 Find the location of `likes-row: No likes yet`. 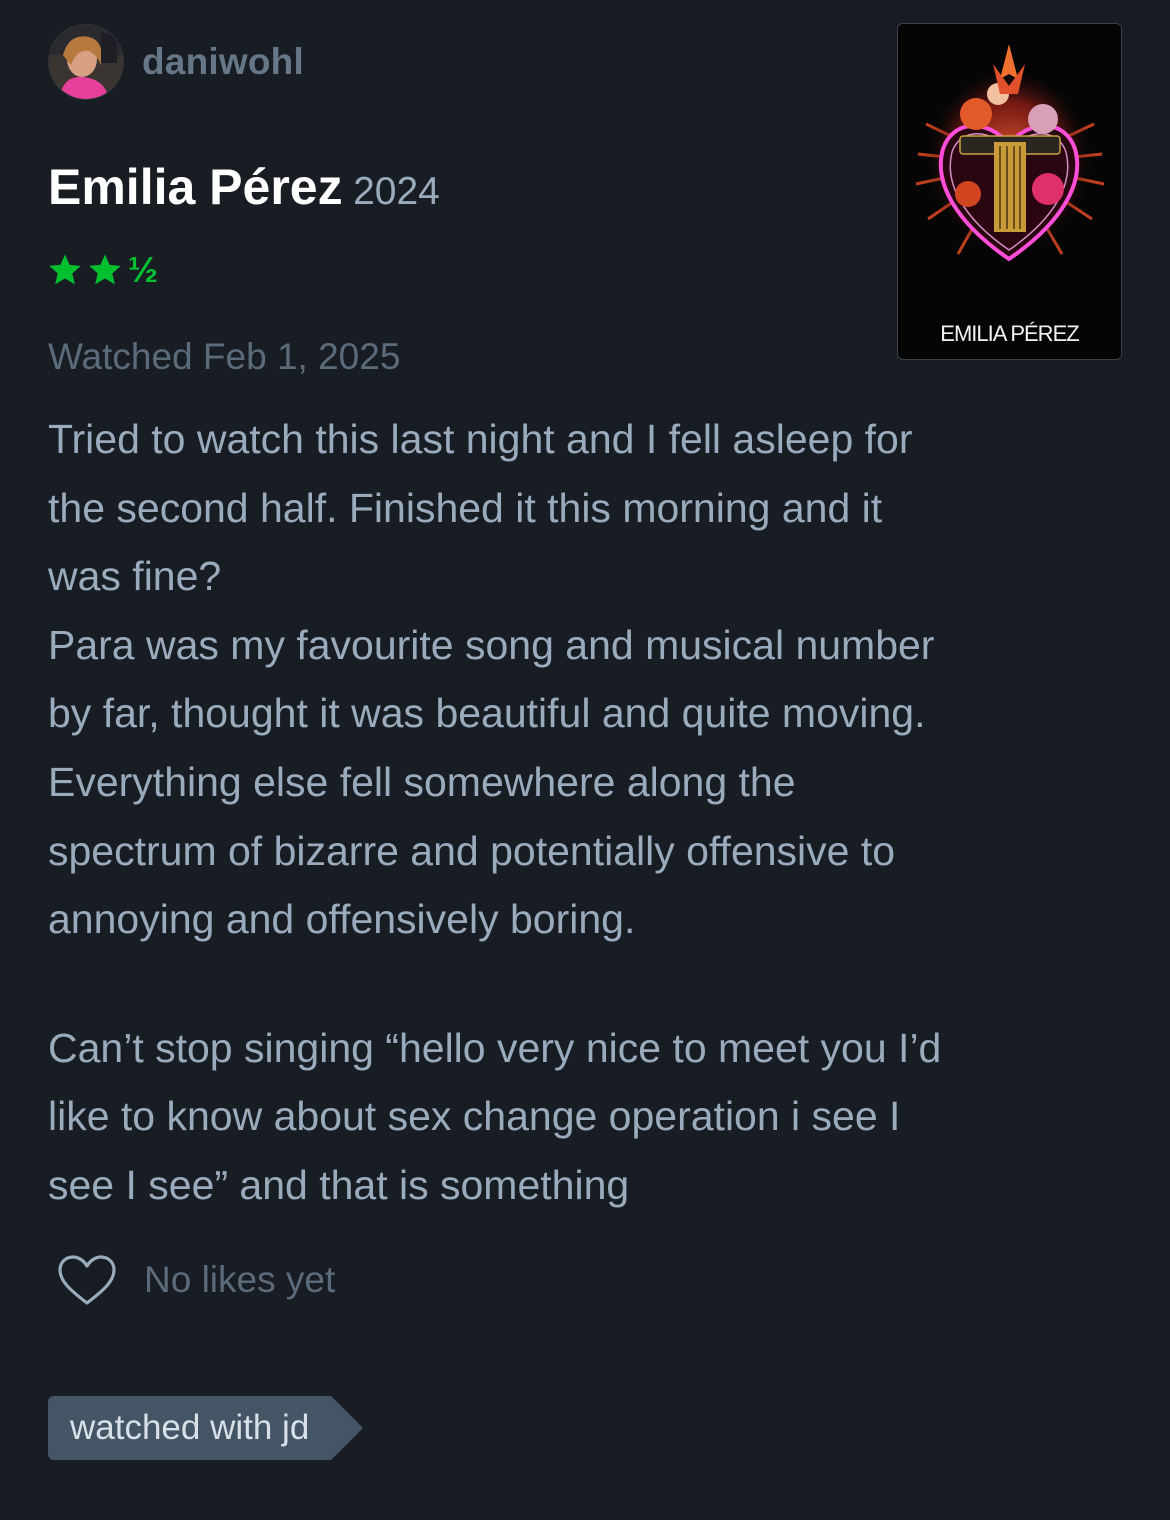

likes-row: No likes yet is located at coordinates (195, 1280).